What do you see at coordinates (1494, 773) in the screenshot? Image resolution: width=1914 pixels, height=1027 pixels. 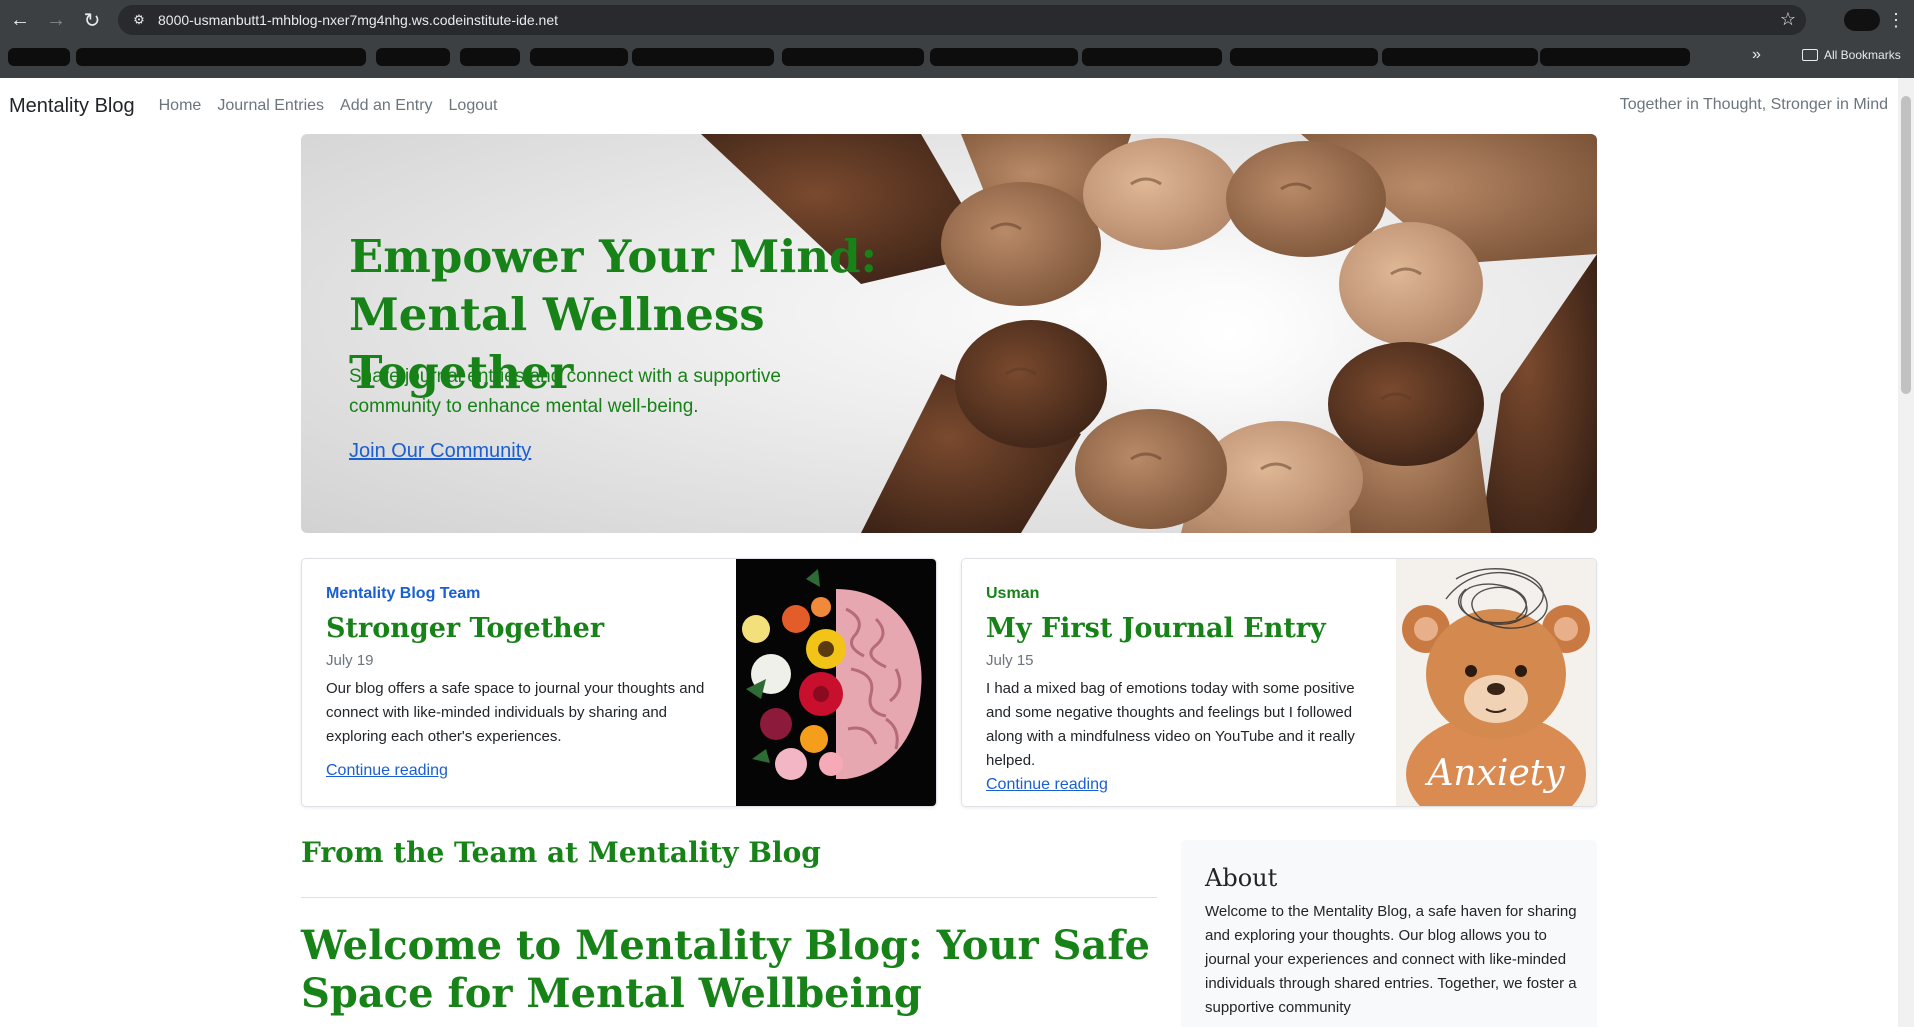 I see `anxiety-caption: Anxiety` at bounding box center [1494, 773].